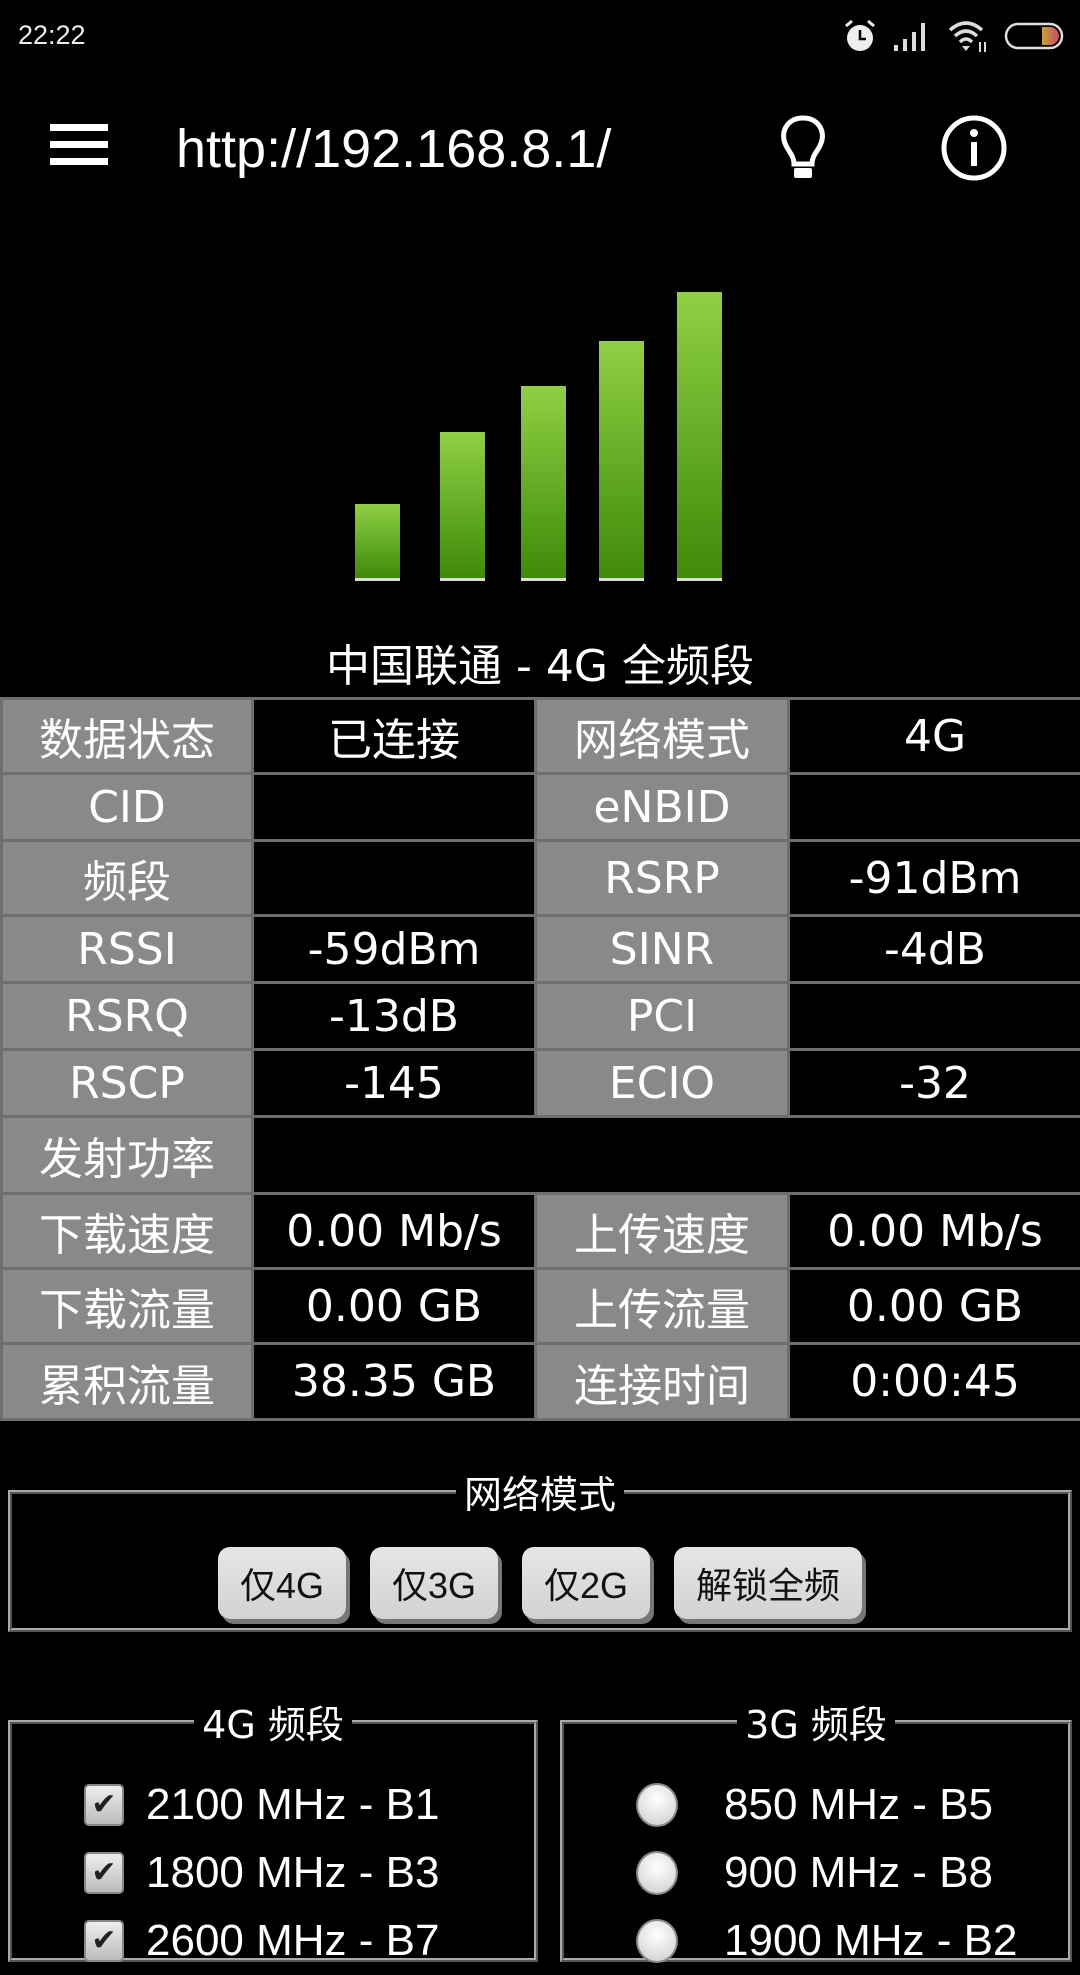 Image resolution: width=1080 pixels, height=1975 pixels. Describe the element at coordinates (662, 949) in the screenshot. I see `info-label: SINR` at that location.